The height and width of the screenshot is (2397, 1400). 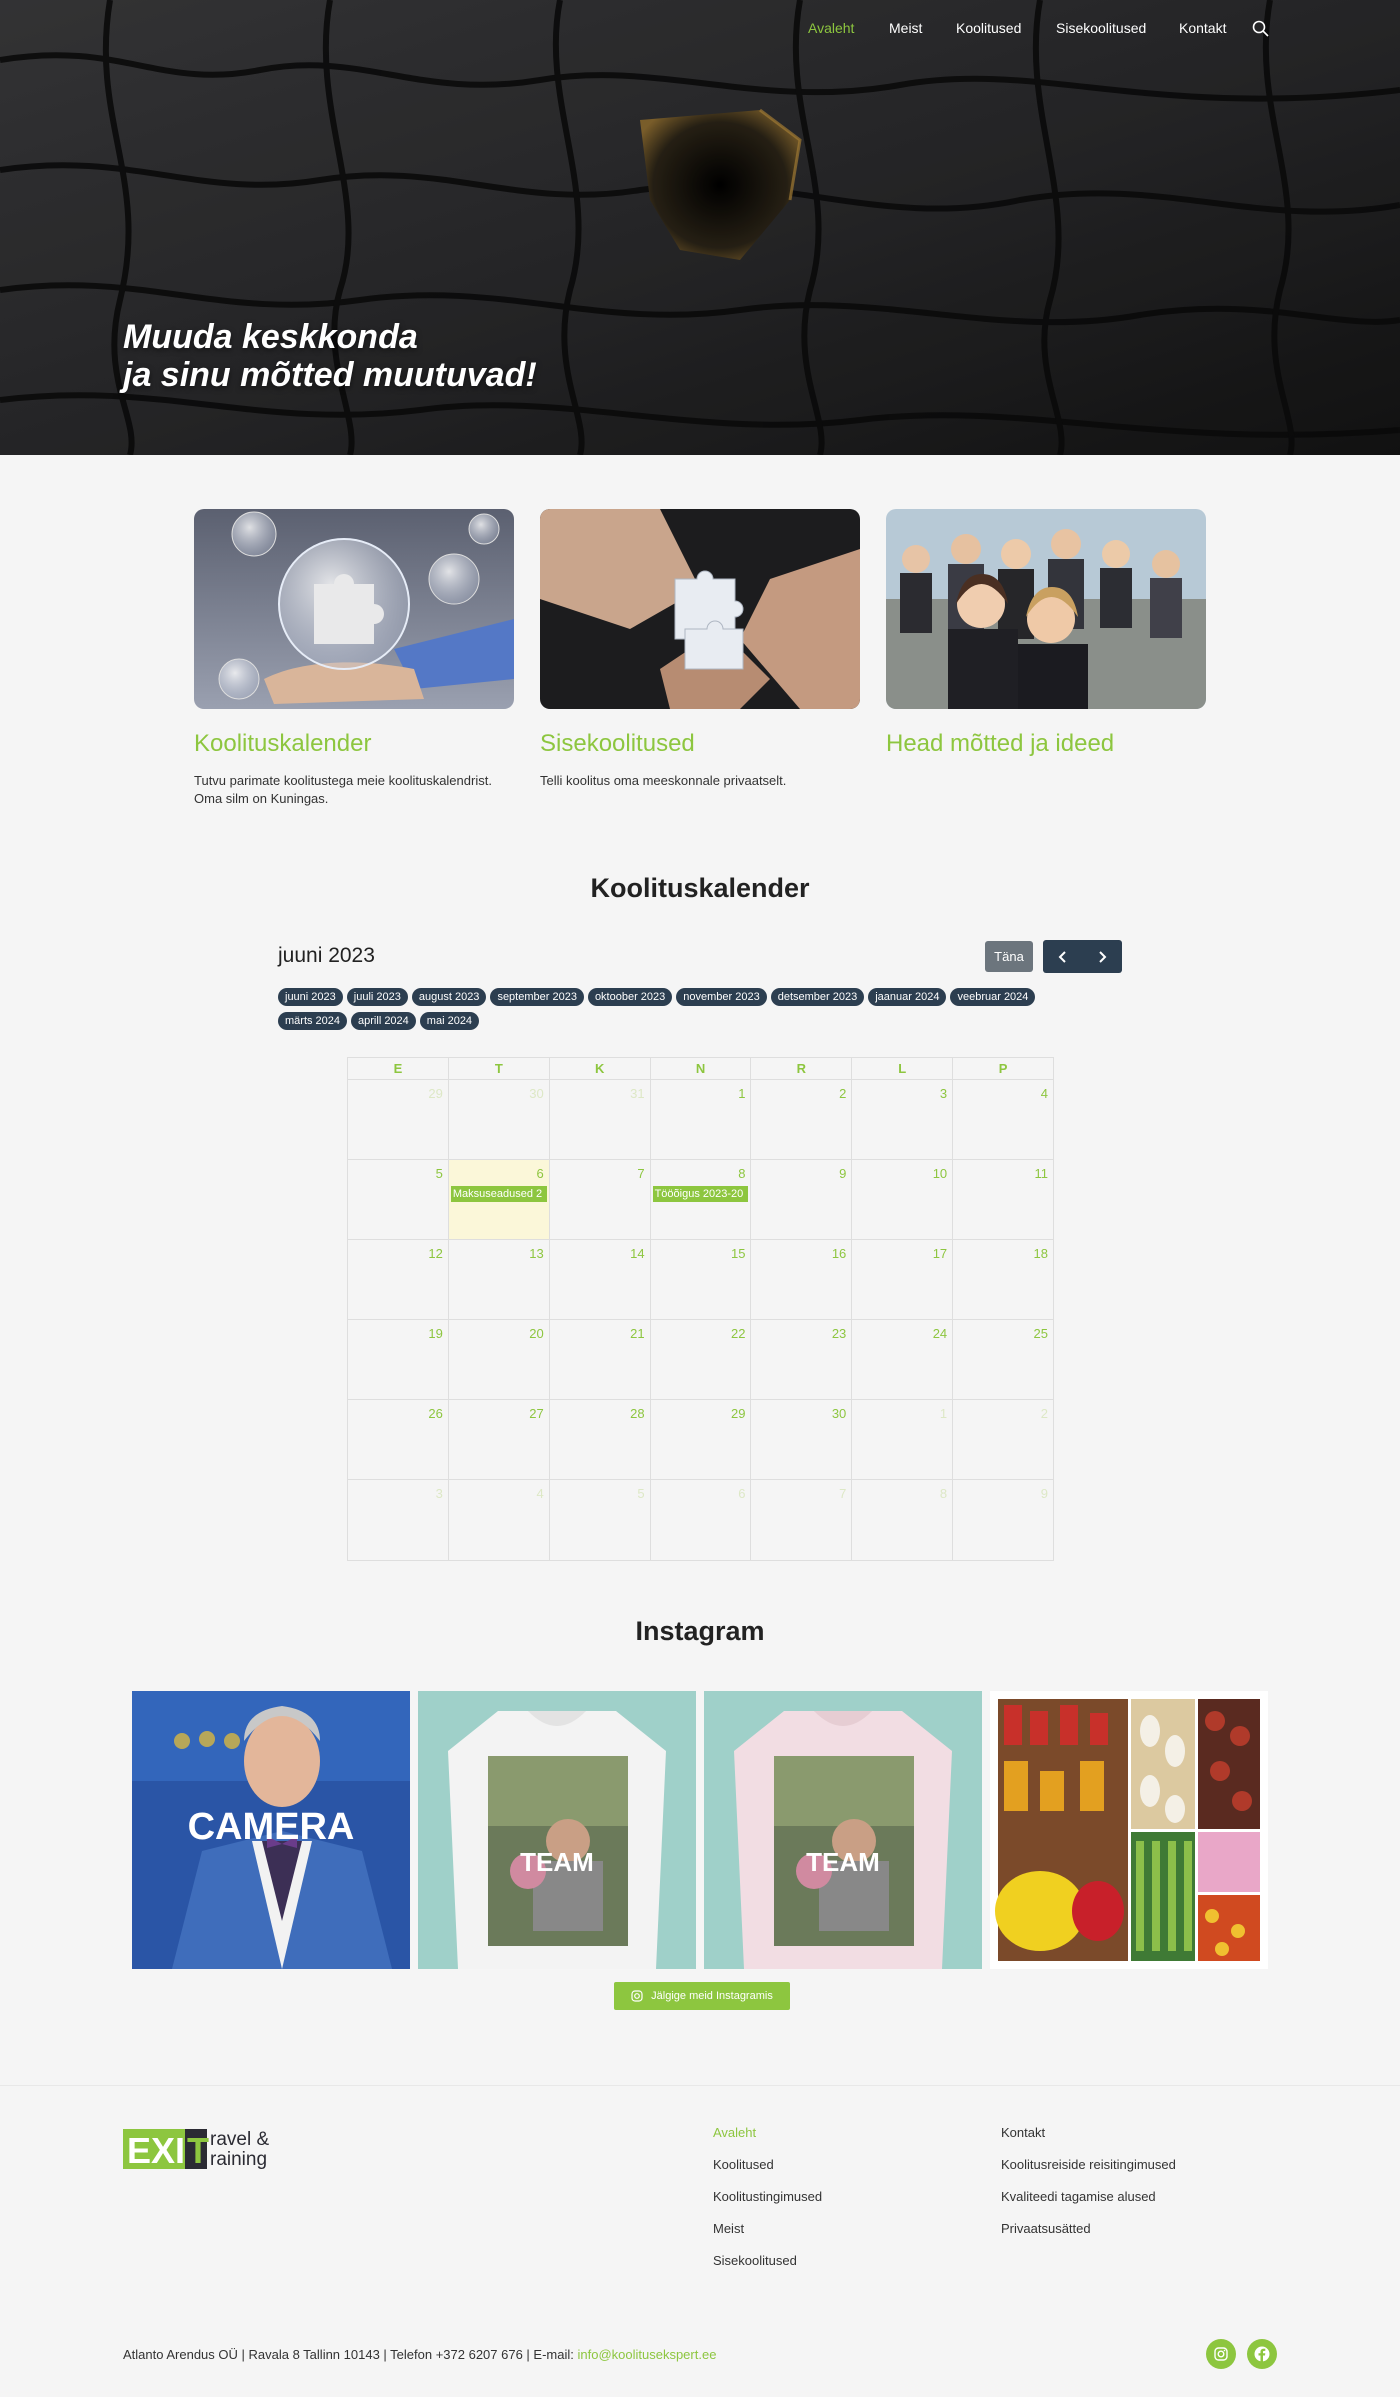 What do you see at coordinates (1009, 956) in the screenshot?
I see `today-button: Täna` at bounding box center [1009, 956].